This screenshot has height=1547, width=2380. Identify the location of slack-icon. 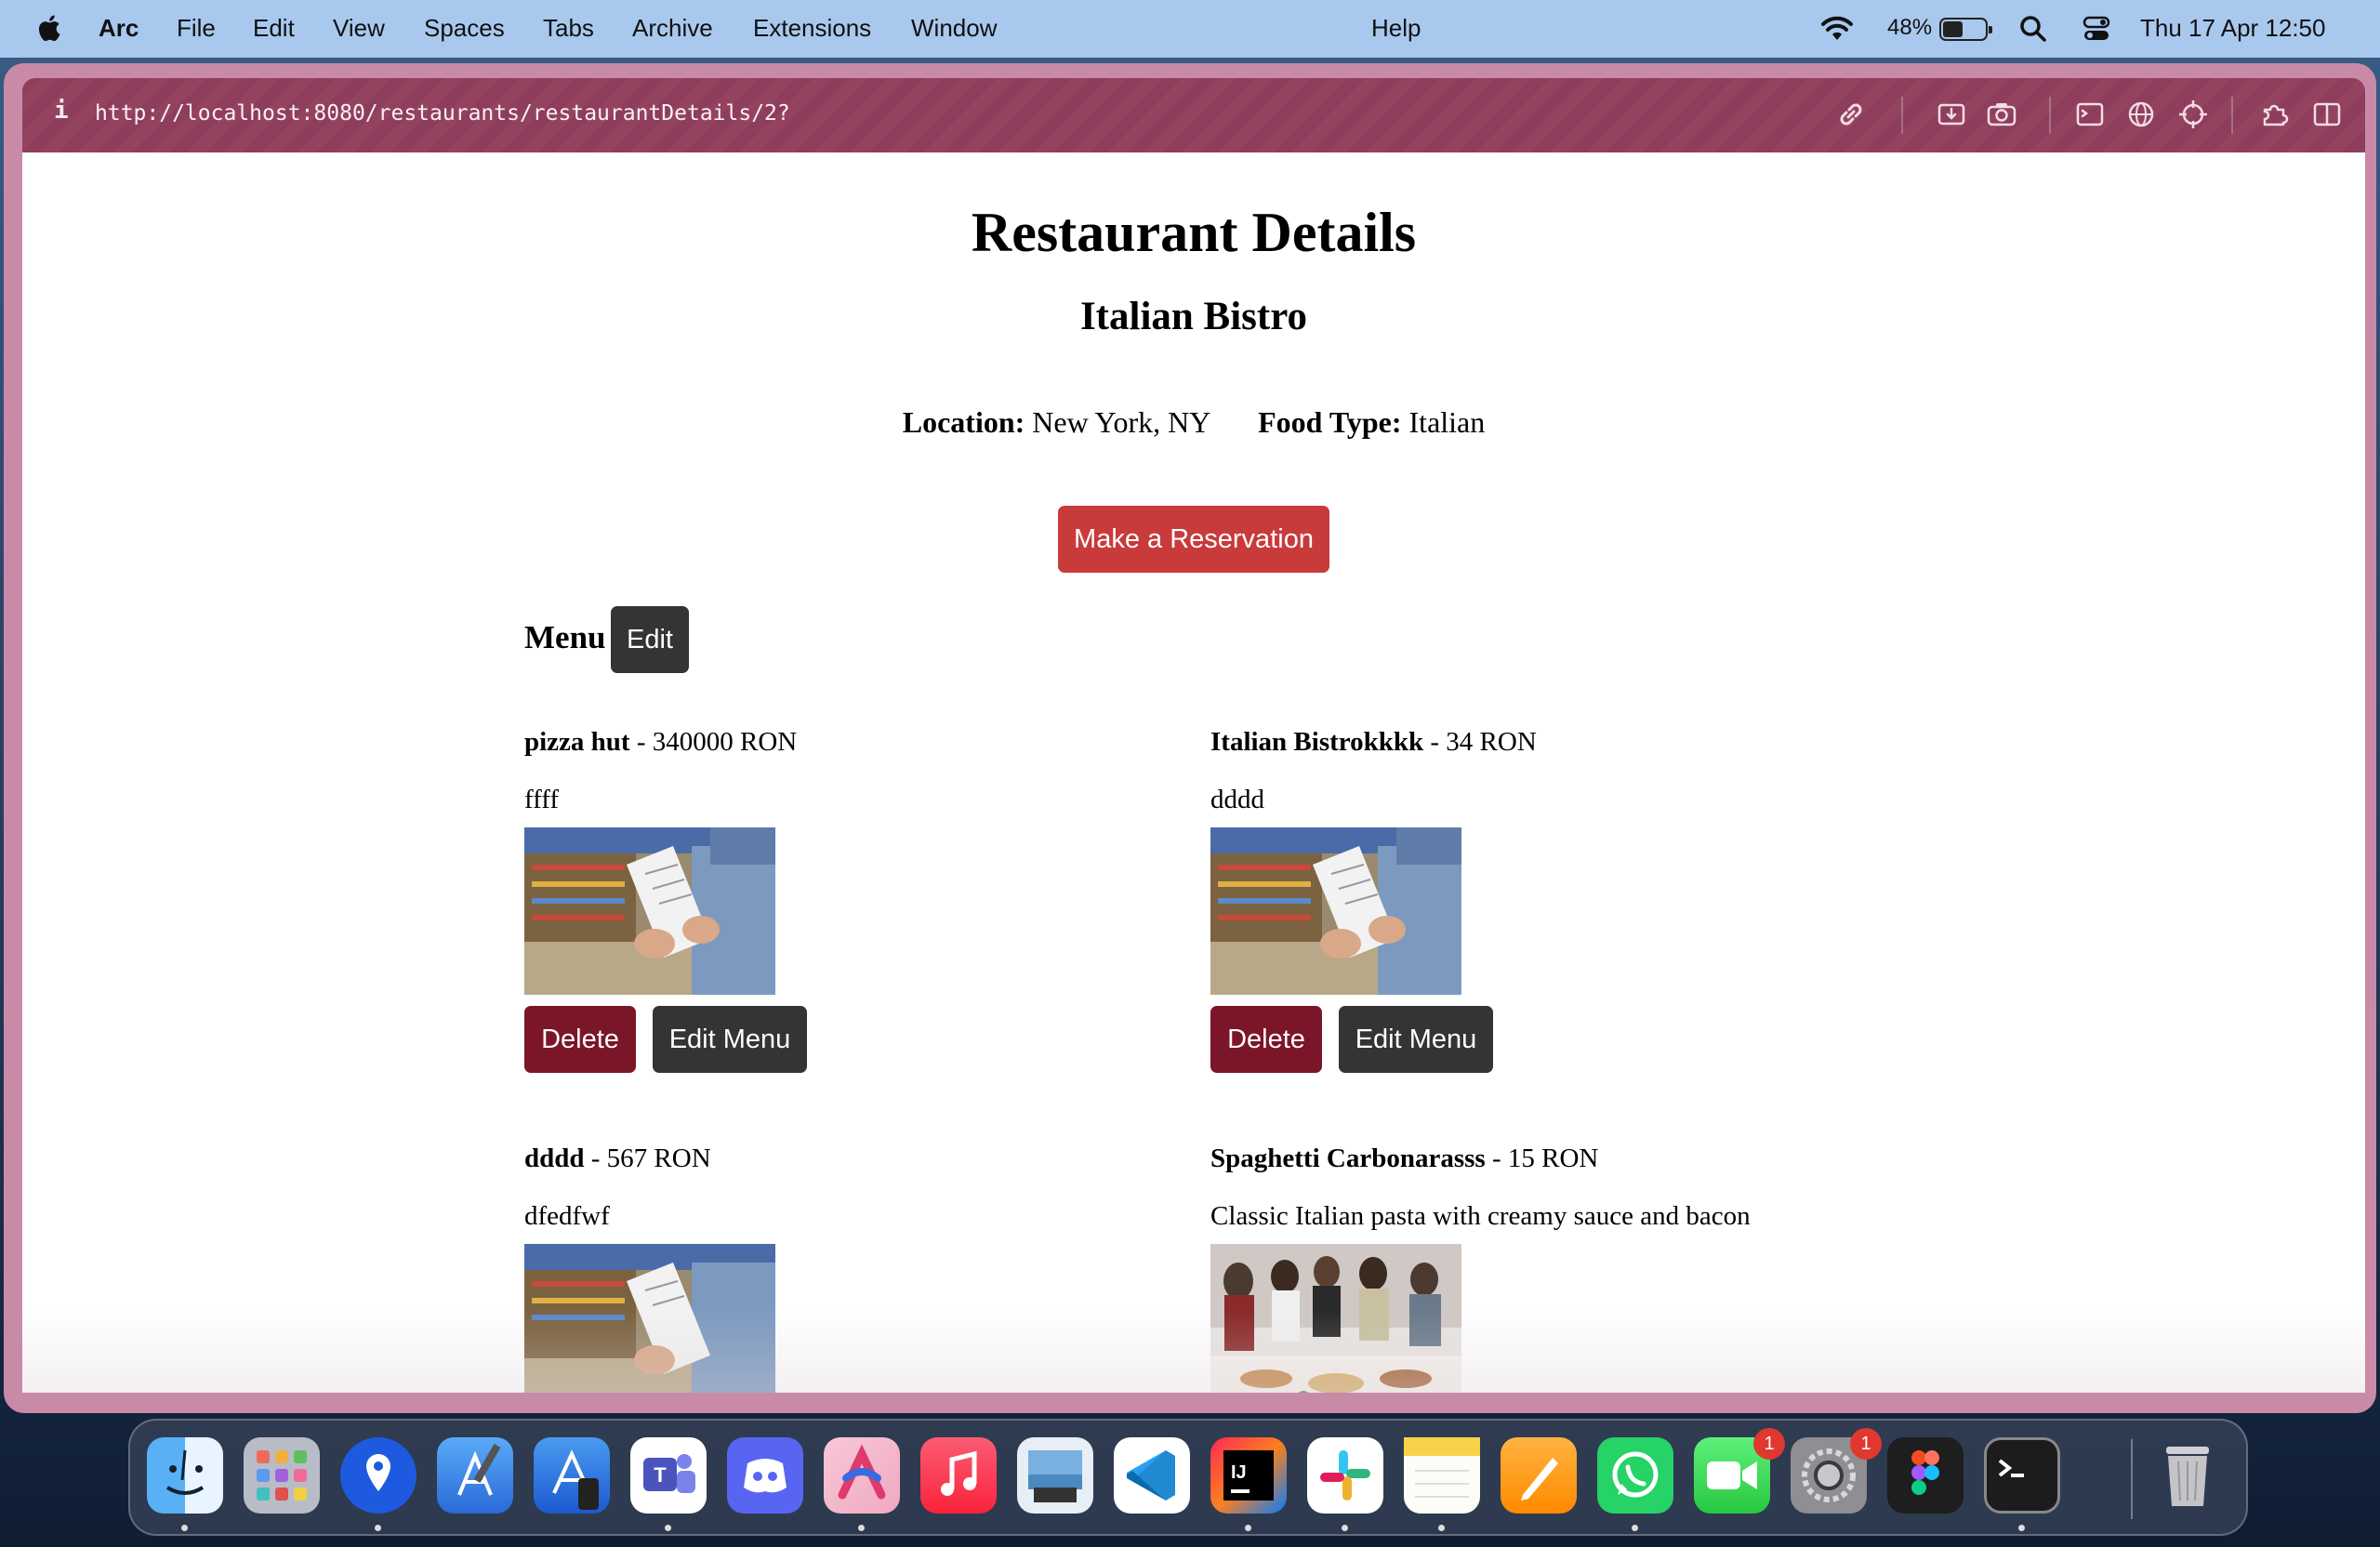
(1345, 1475).